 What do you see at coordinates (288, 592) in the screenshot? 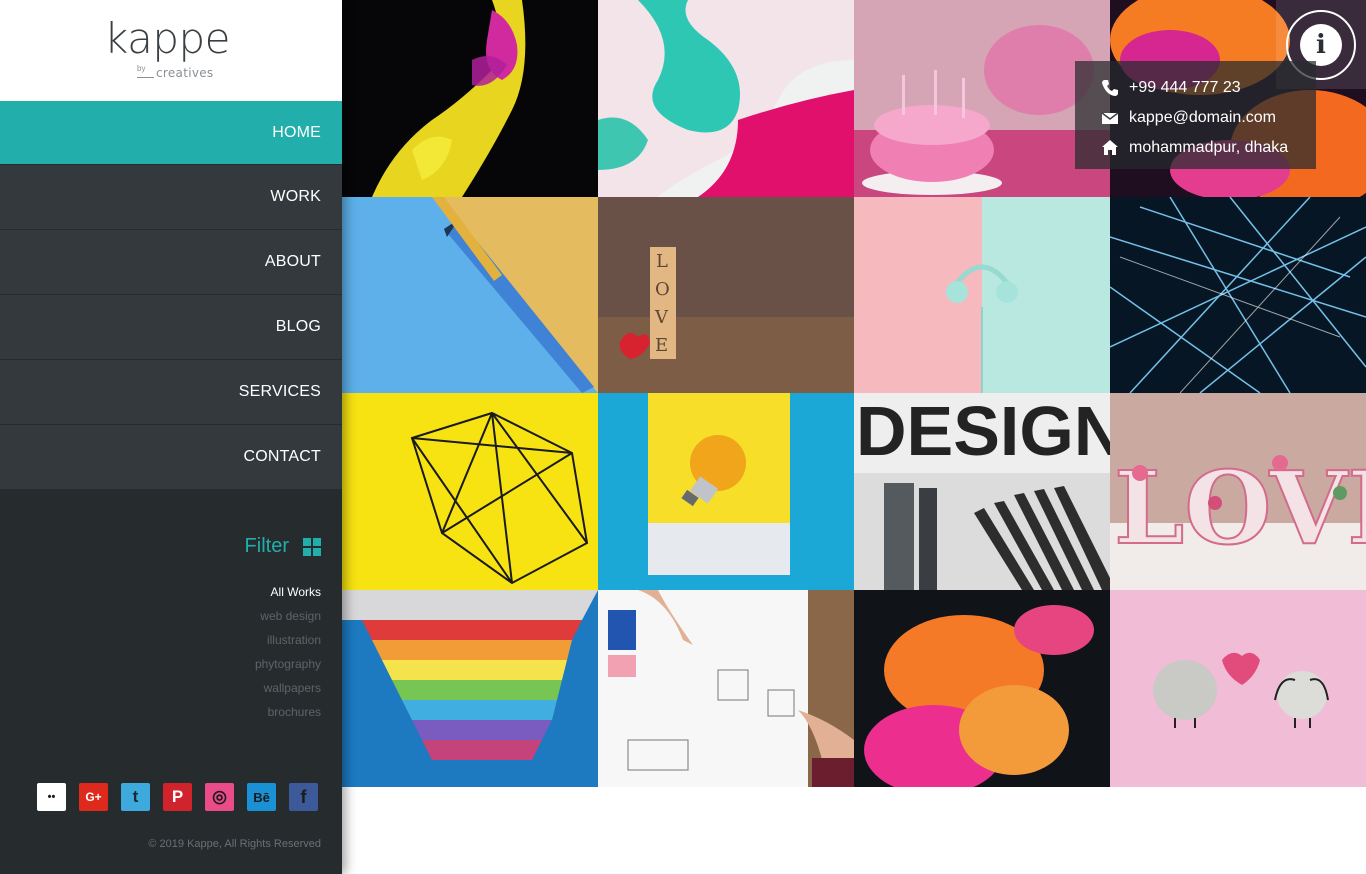
I see `filter-all-works: All Works` at bounding box center [288, 592].